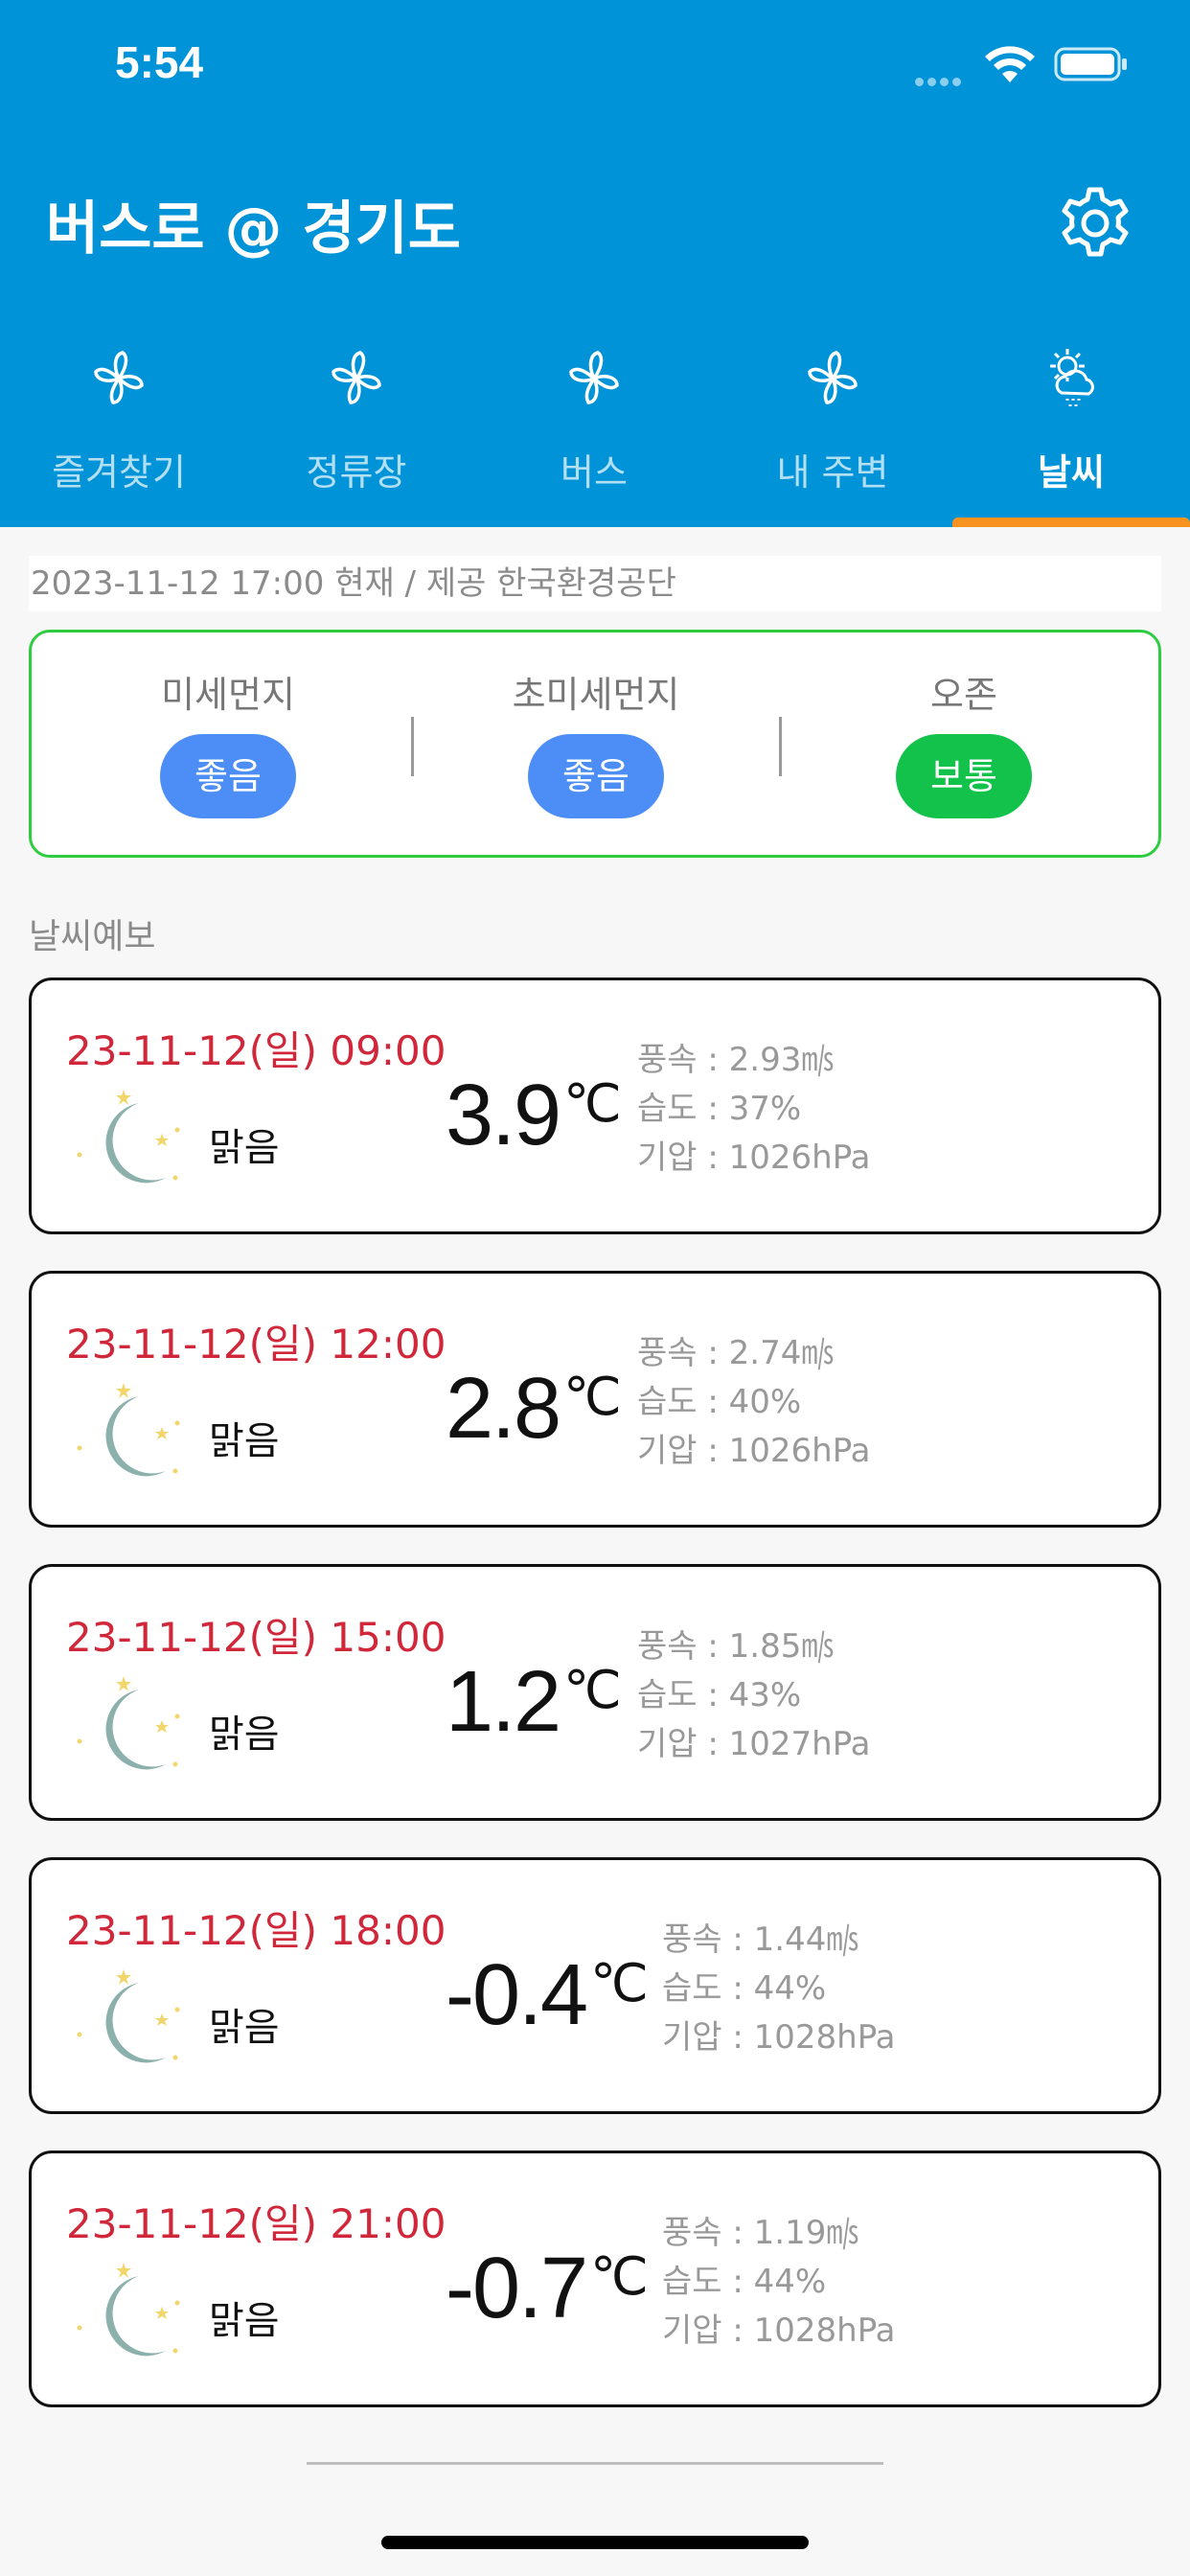  What do you see at coordinates (736, 1060) in the screenshot?
I see `wind-speed: 풍속 : 2.93㎧` at bounding box center [736, 1060].